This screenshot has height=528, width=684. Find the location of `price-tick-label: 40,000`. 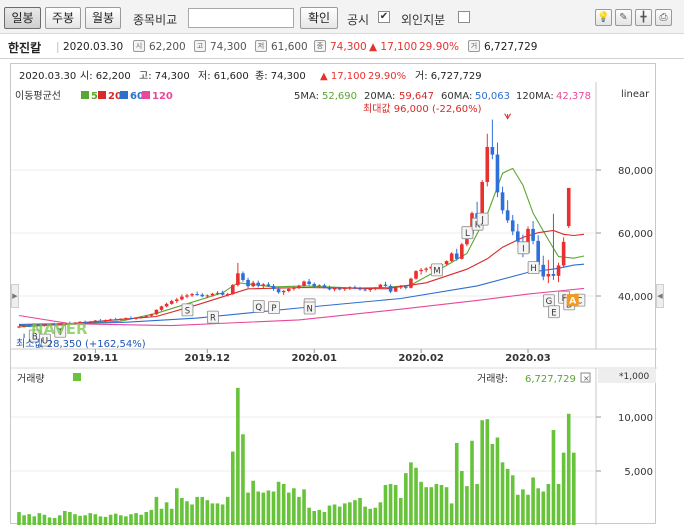

price-tick-label: 40,000 is located at coordinates (635, 297).